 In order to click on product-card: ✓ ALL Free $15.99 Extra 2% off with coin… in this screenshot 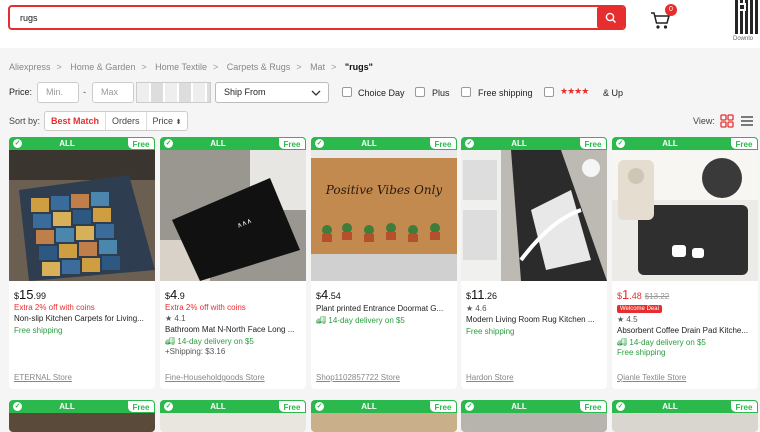, I will do `click(82, 263)`.